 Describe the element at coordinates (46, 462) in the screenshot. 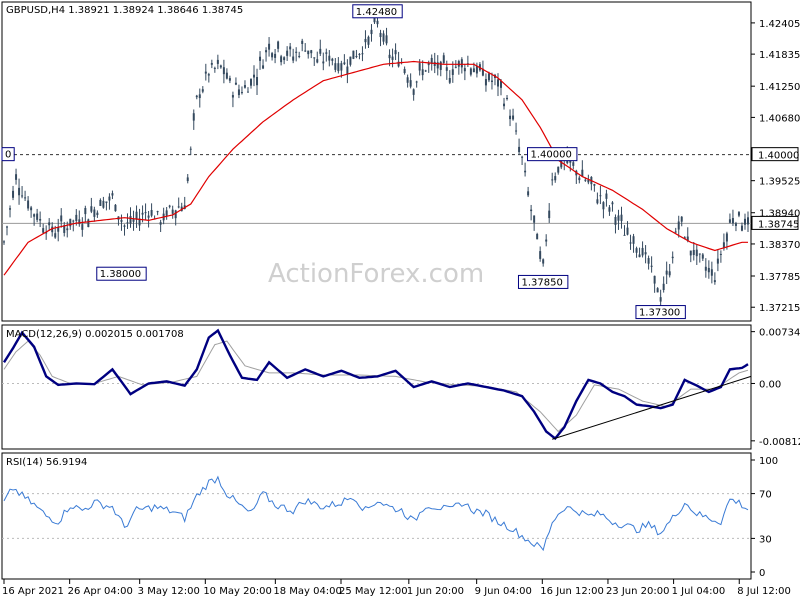

I see `rsi-panel-title: RSI(14) 56.9194` at that location.